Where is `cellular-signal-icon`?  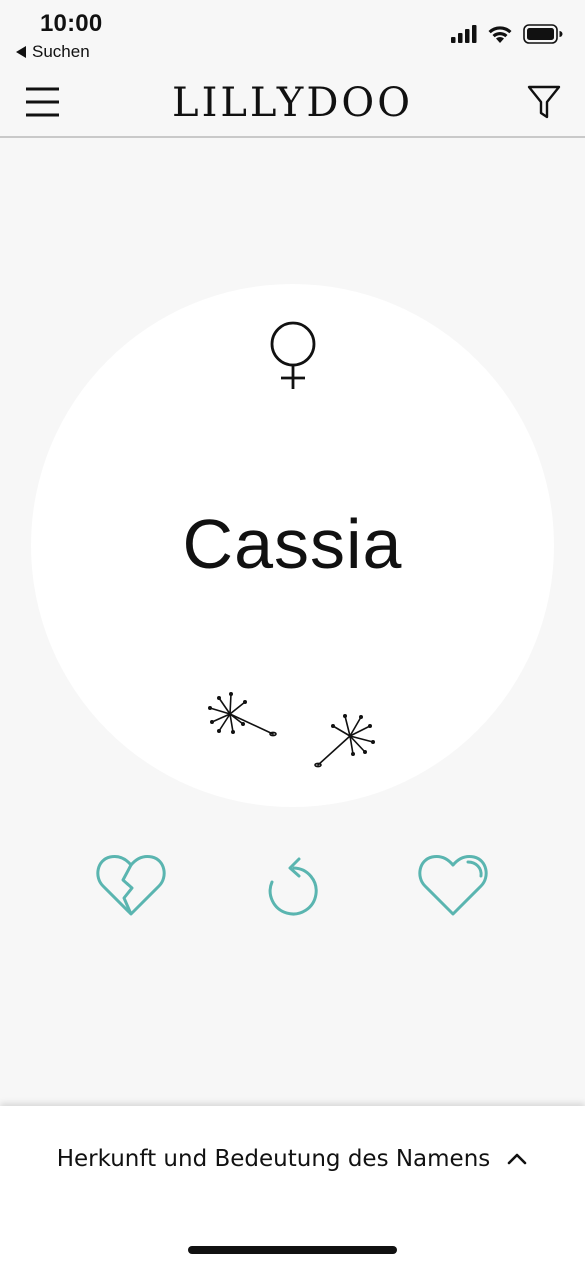
cellular-signal-icon is located at coordinates (464, 34).